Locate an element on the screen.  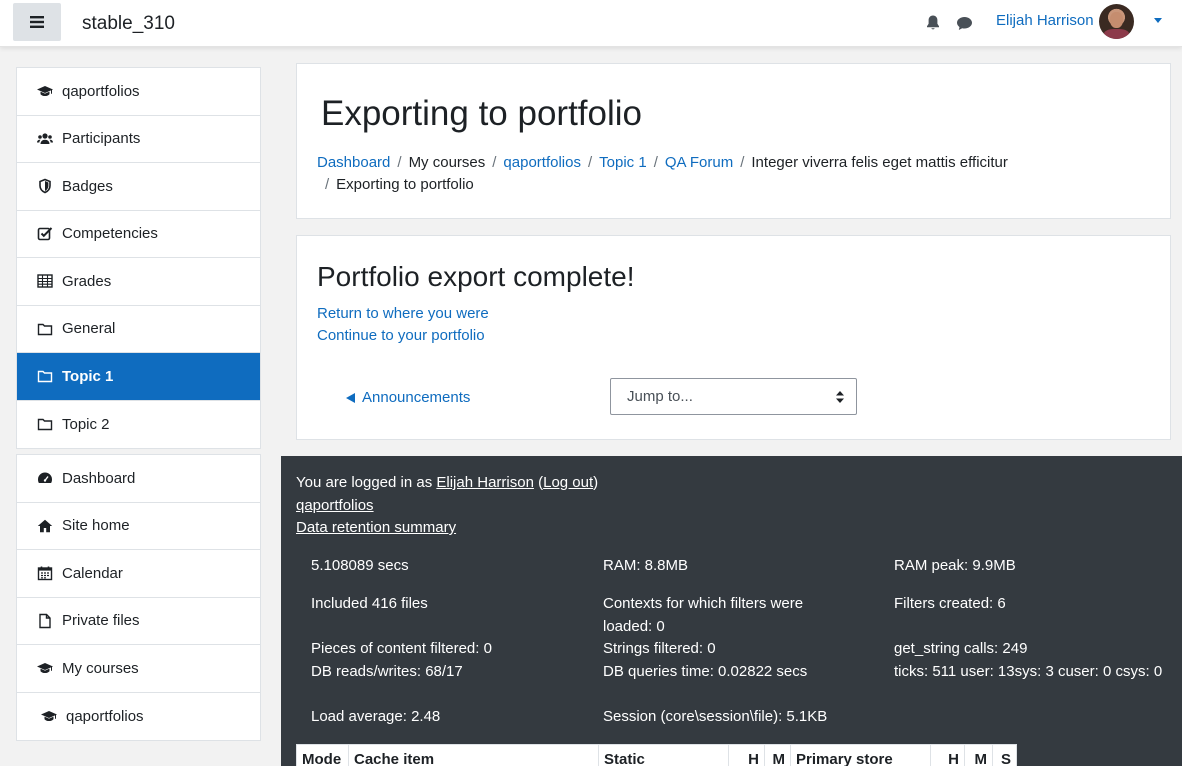
graduation-cap-icon is located at coordinates (45, 668).